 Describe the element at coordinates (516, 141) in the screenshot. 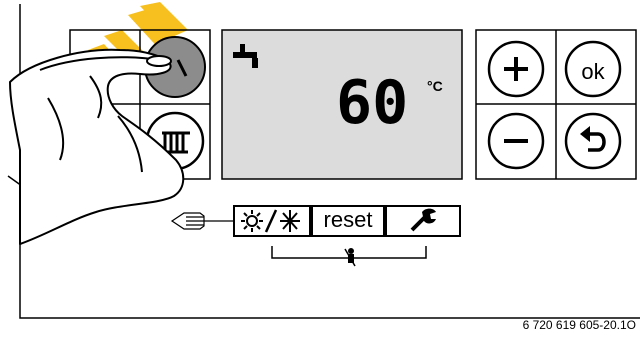

I see `minus-button` at that location.